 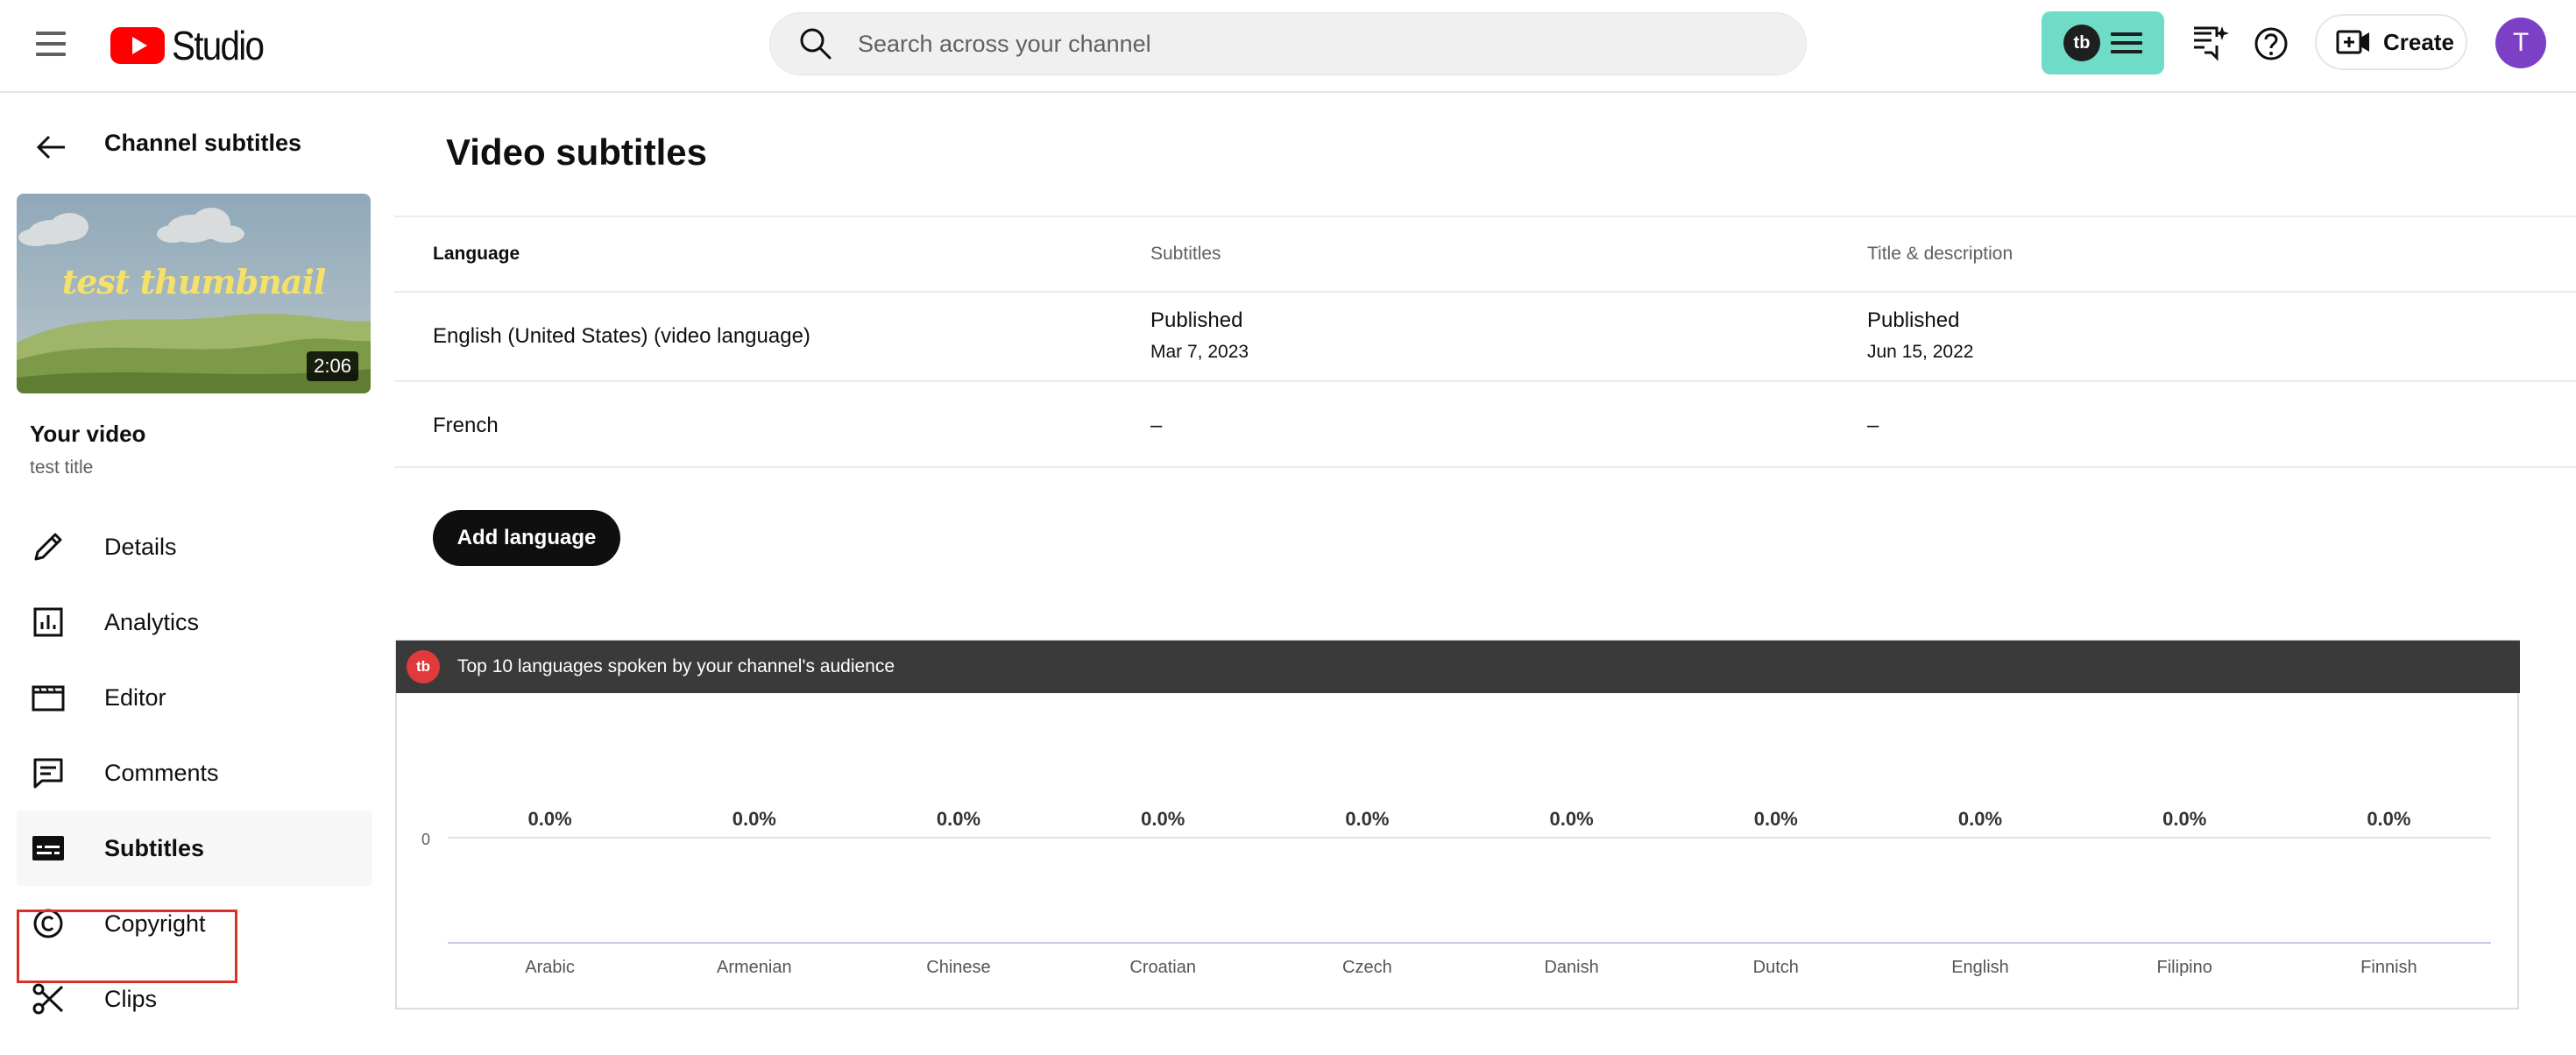 What do you see at coordinates (1913, 321) in the screenshot?
I see `title-status: Published` at bounding box center [1913, 321].